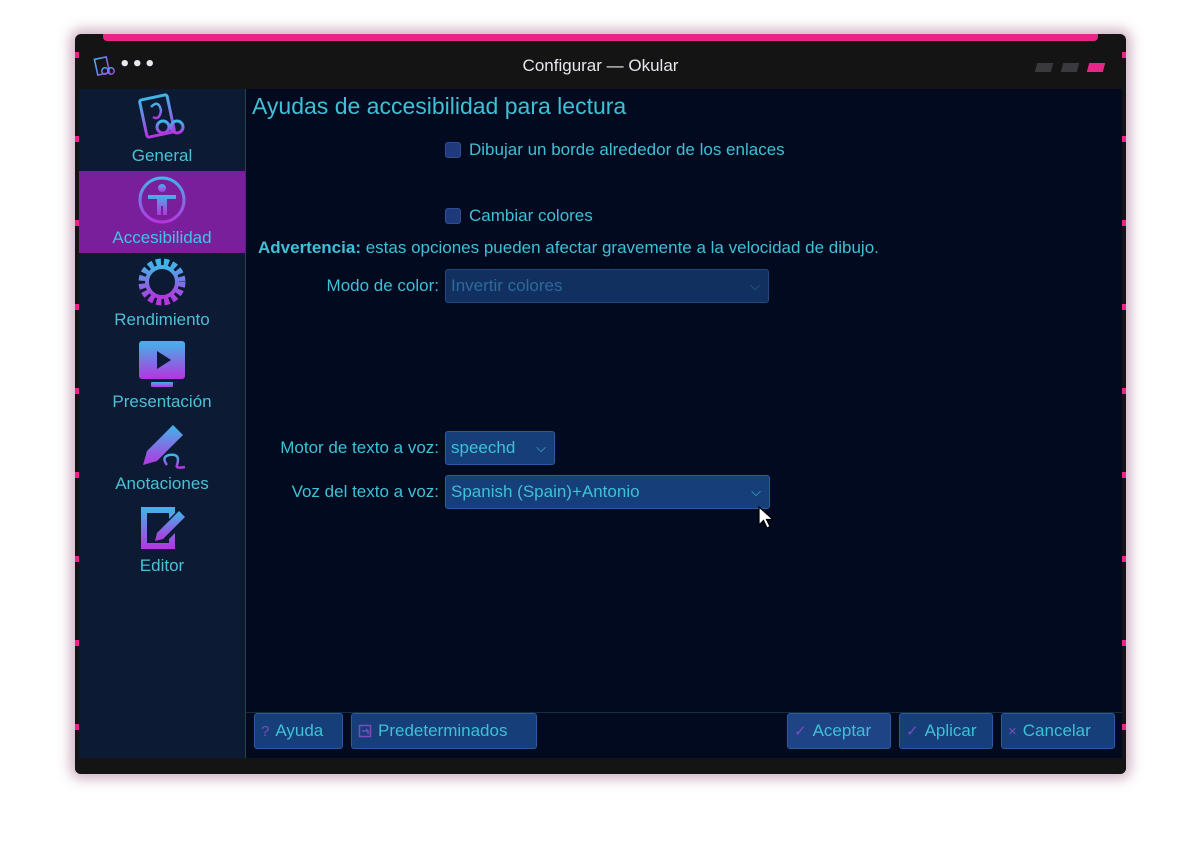 Image resolution: width=1201 pixels, height=859 pixels. What do you see at coordinates (161, 116) in the screenshot?
I see `general-icon` at bounding box center [161, 116].